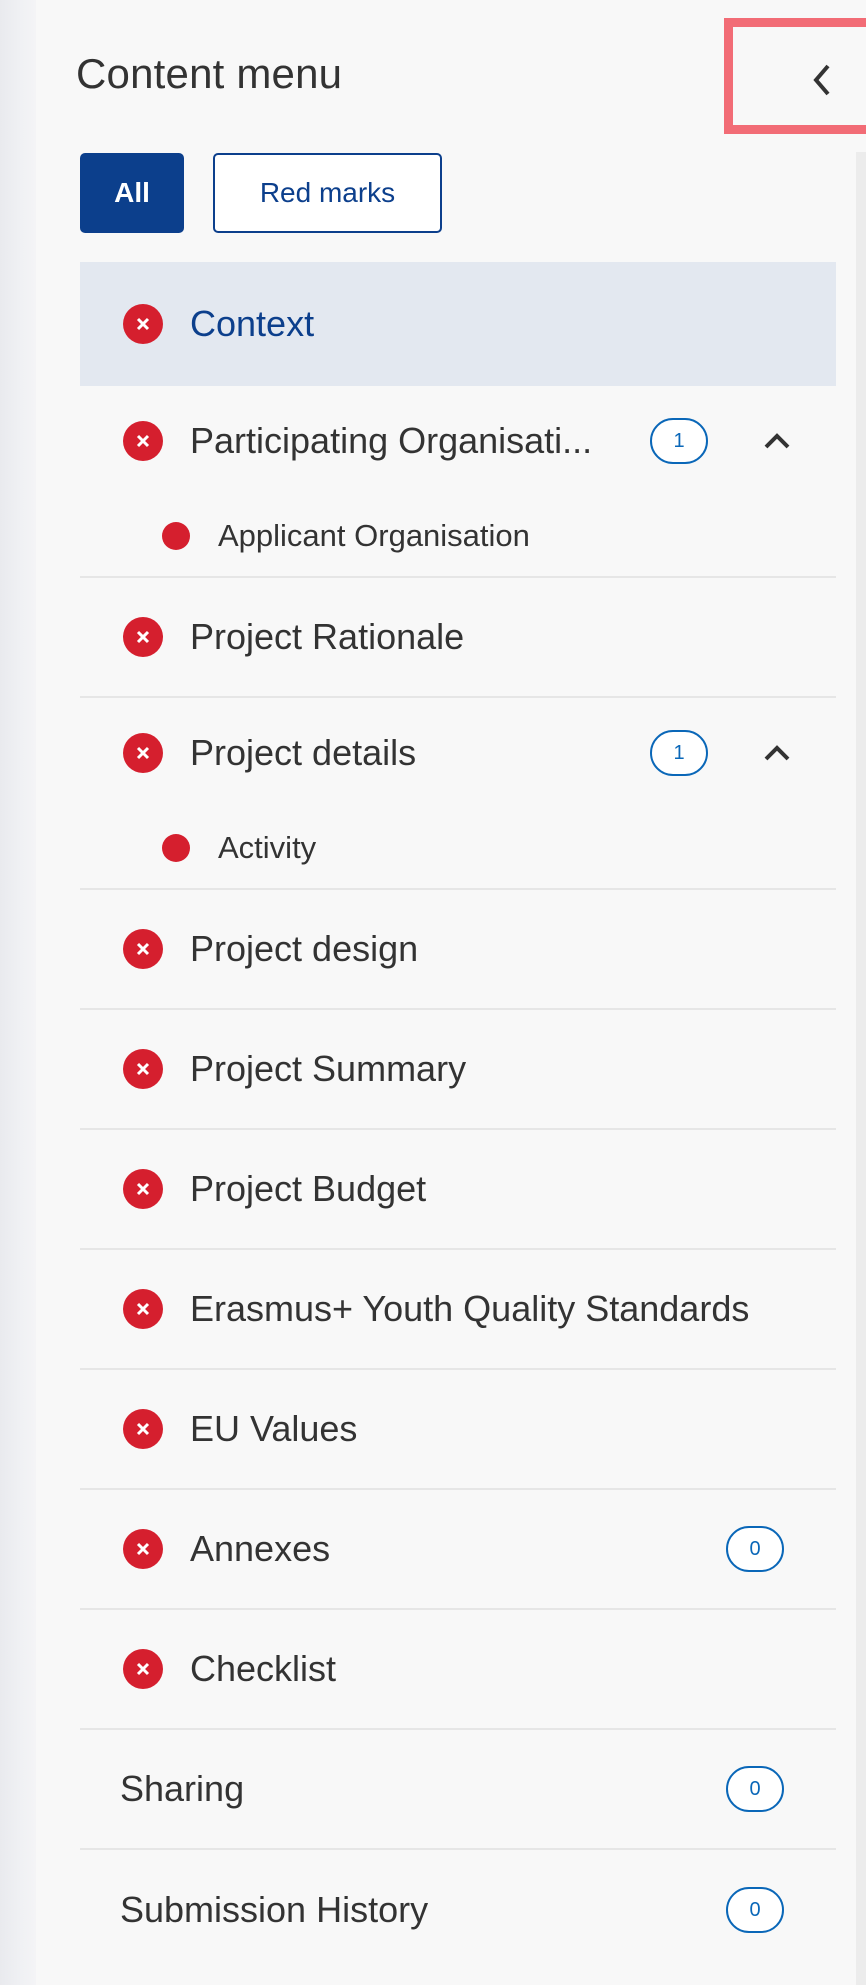 The height and width of the screenshot is (1985, 866). I want to click on collapse-button-highlight, so click(795, 76).